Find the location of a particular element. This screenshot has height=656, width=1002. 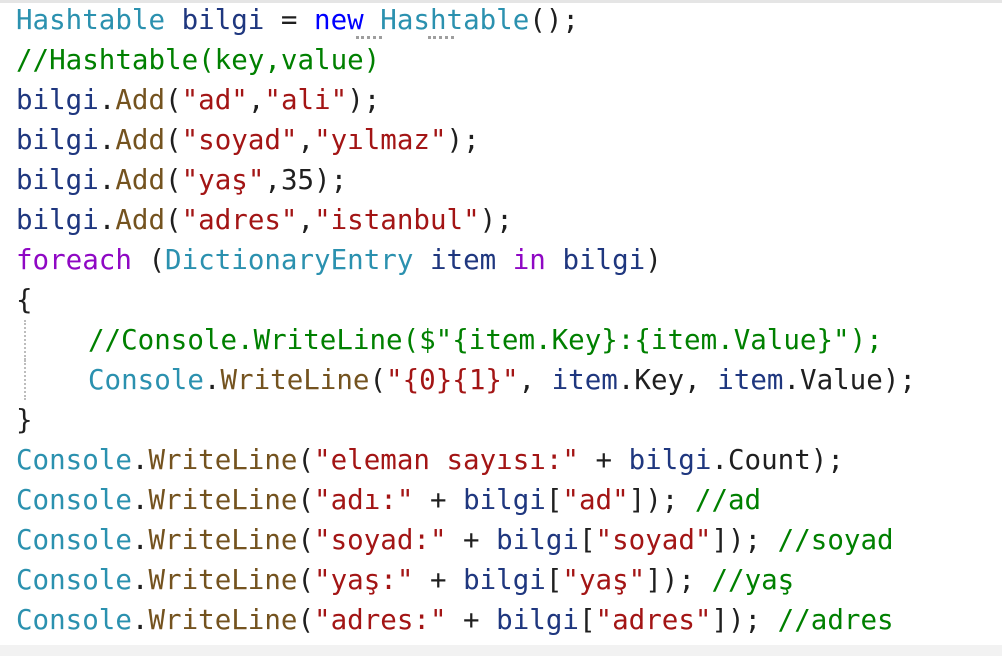

control-keyword-token: foreach is located at coordinates (74, 260).